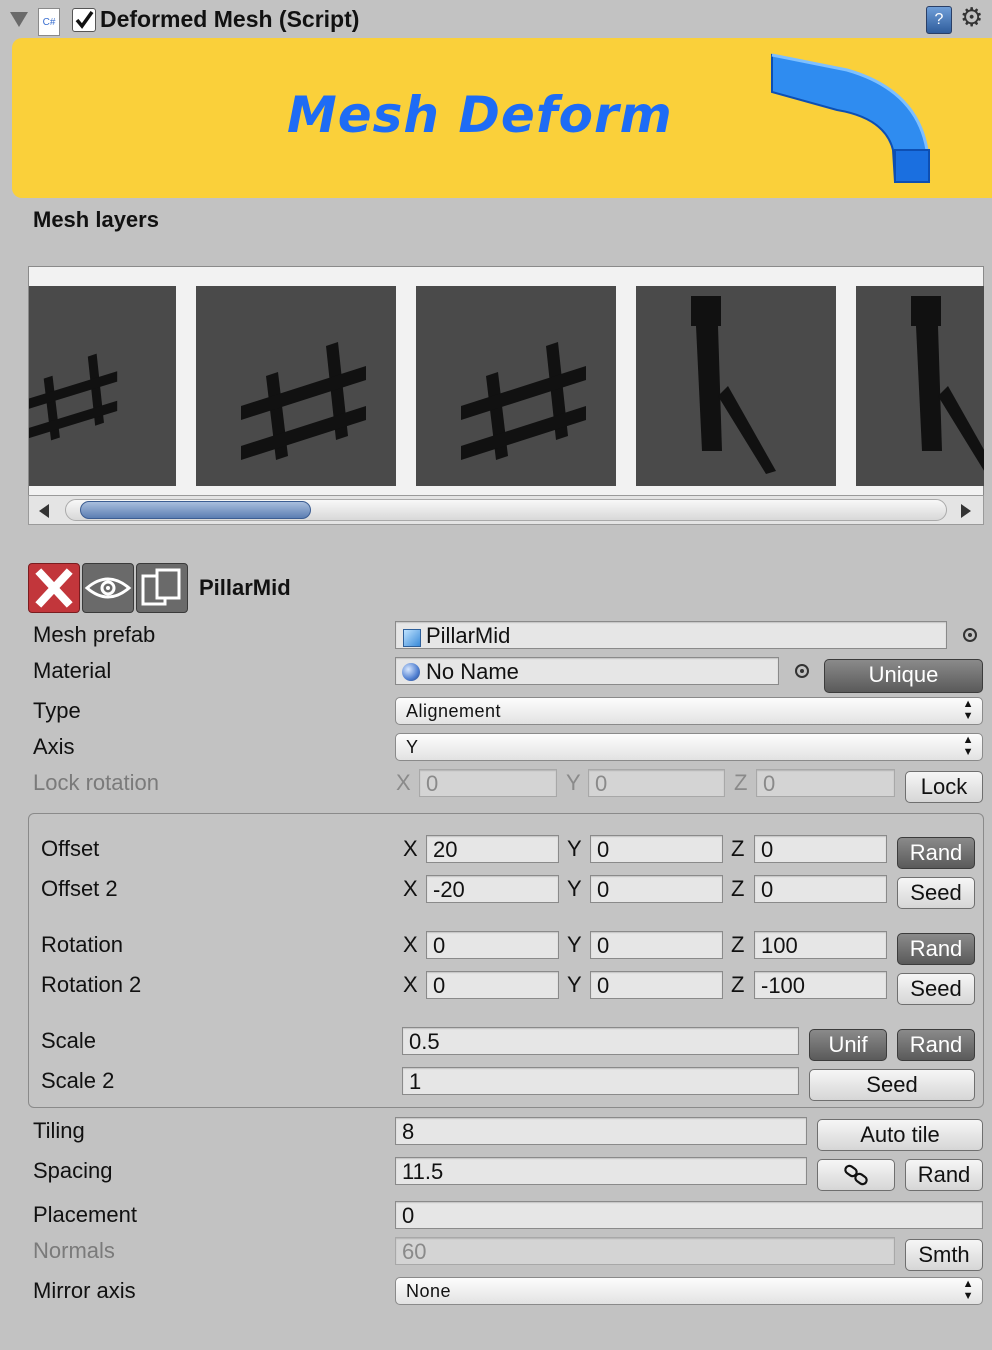 This screenshot has height=1350, width=992. What do you see at coordinates (689, 1291) in the screenshot?
I see `mirror-axis-dropdown: None ▲ ▼` at bounding box center [689, 1291].